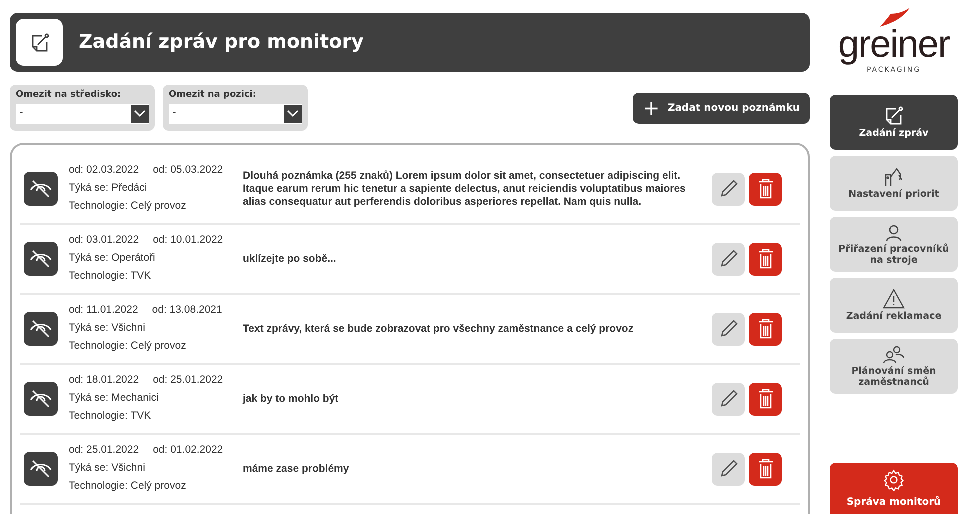 The width and height of the screenshot is (958, 514). Describe the element at coordinates (188, 450) in the screenshot. I see `end-date: od: 01.02.2022` at that location.